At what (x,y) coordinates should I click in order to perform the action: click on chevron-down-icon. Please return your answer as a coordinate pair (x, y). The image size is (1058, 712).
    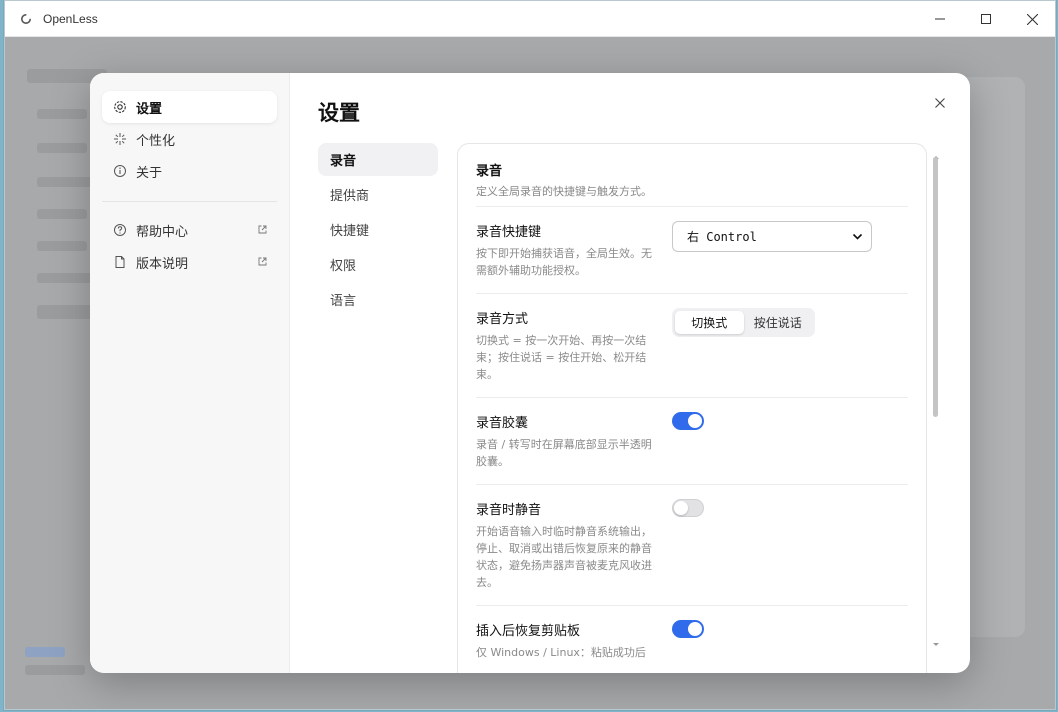
    Looking at the image, I should click on (857, 238).